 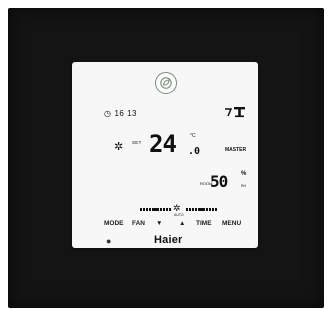 What do you see at coordinates (204, 223) in the screenshot?
I see `time-button: TIME` at bounding box center [204, 223].